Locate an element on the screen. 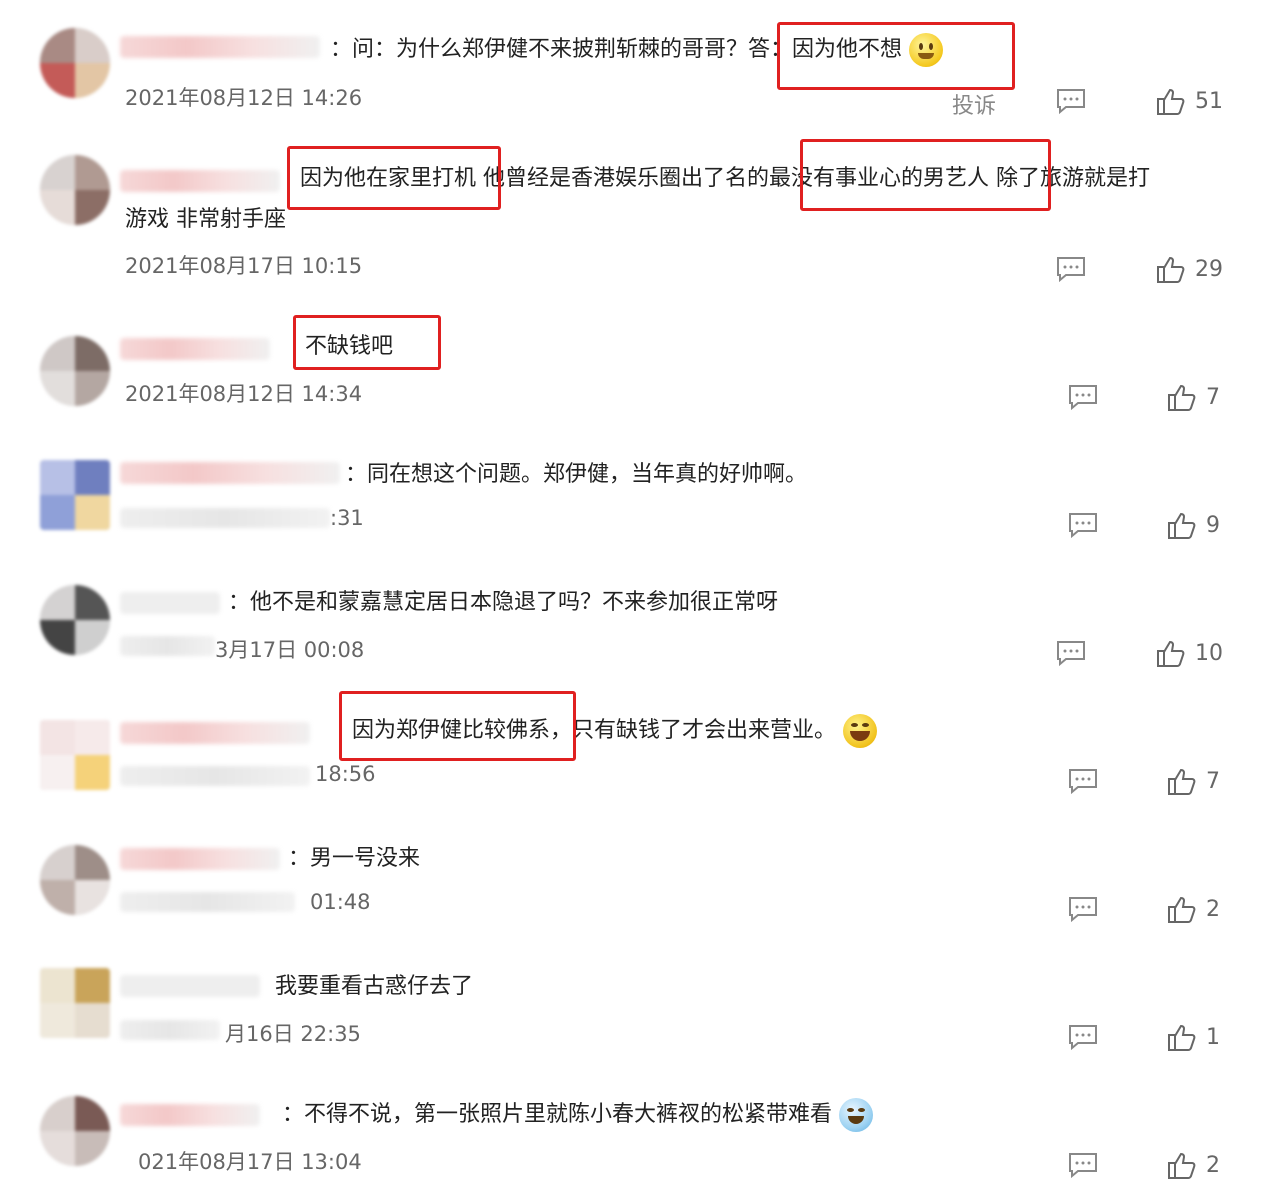 This screenshot has height=1204, width=1266. like-button: 1 is located at coordinates (1193, 1037).